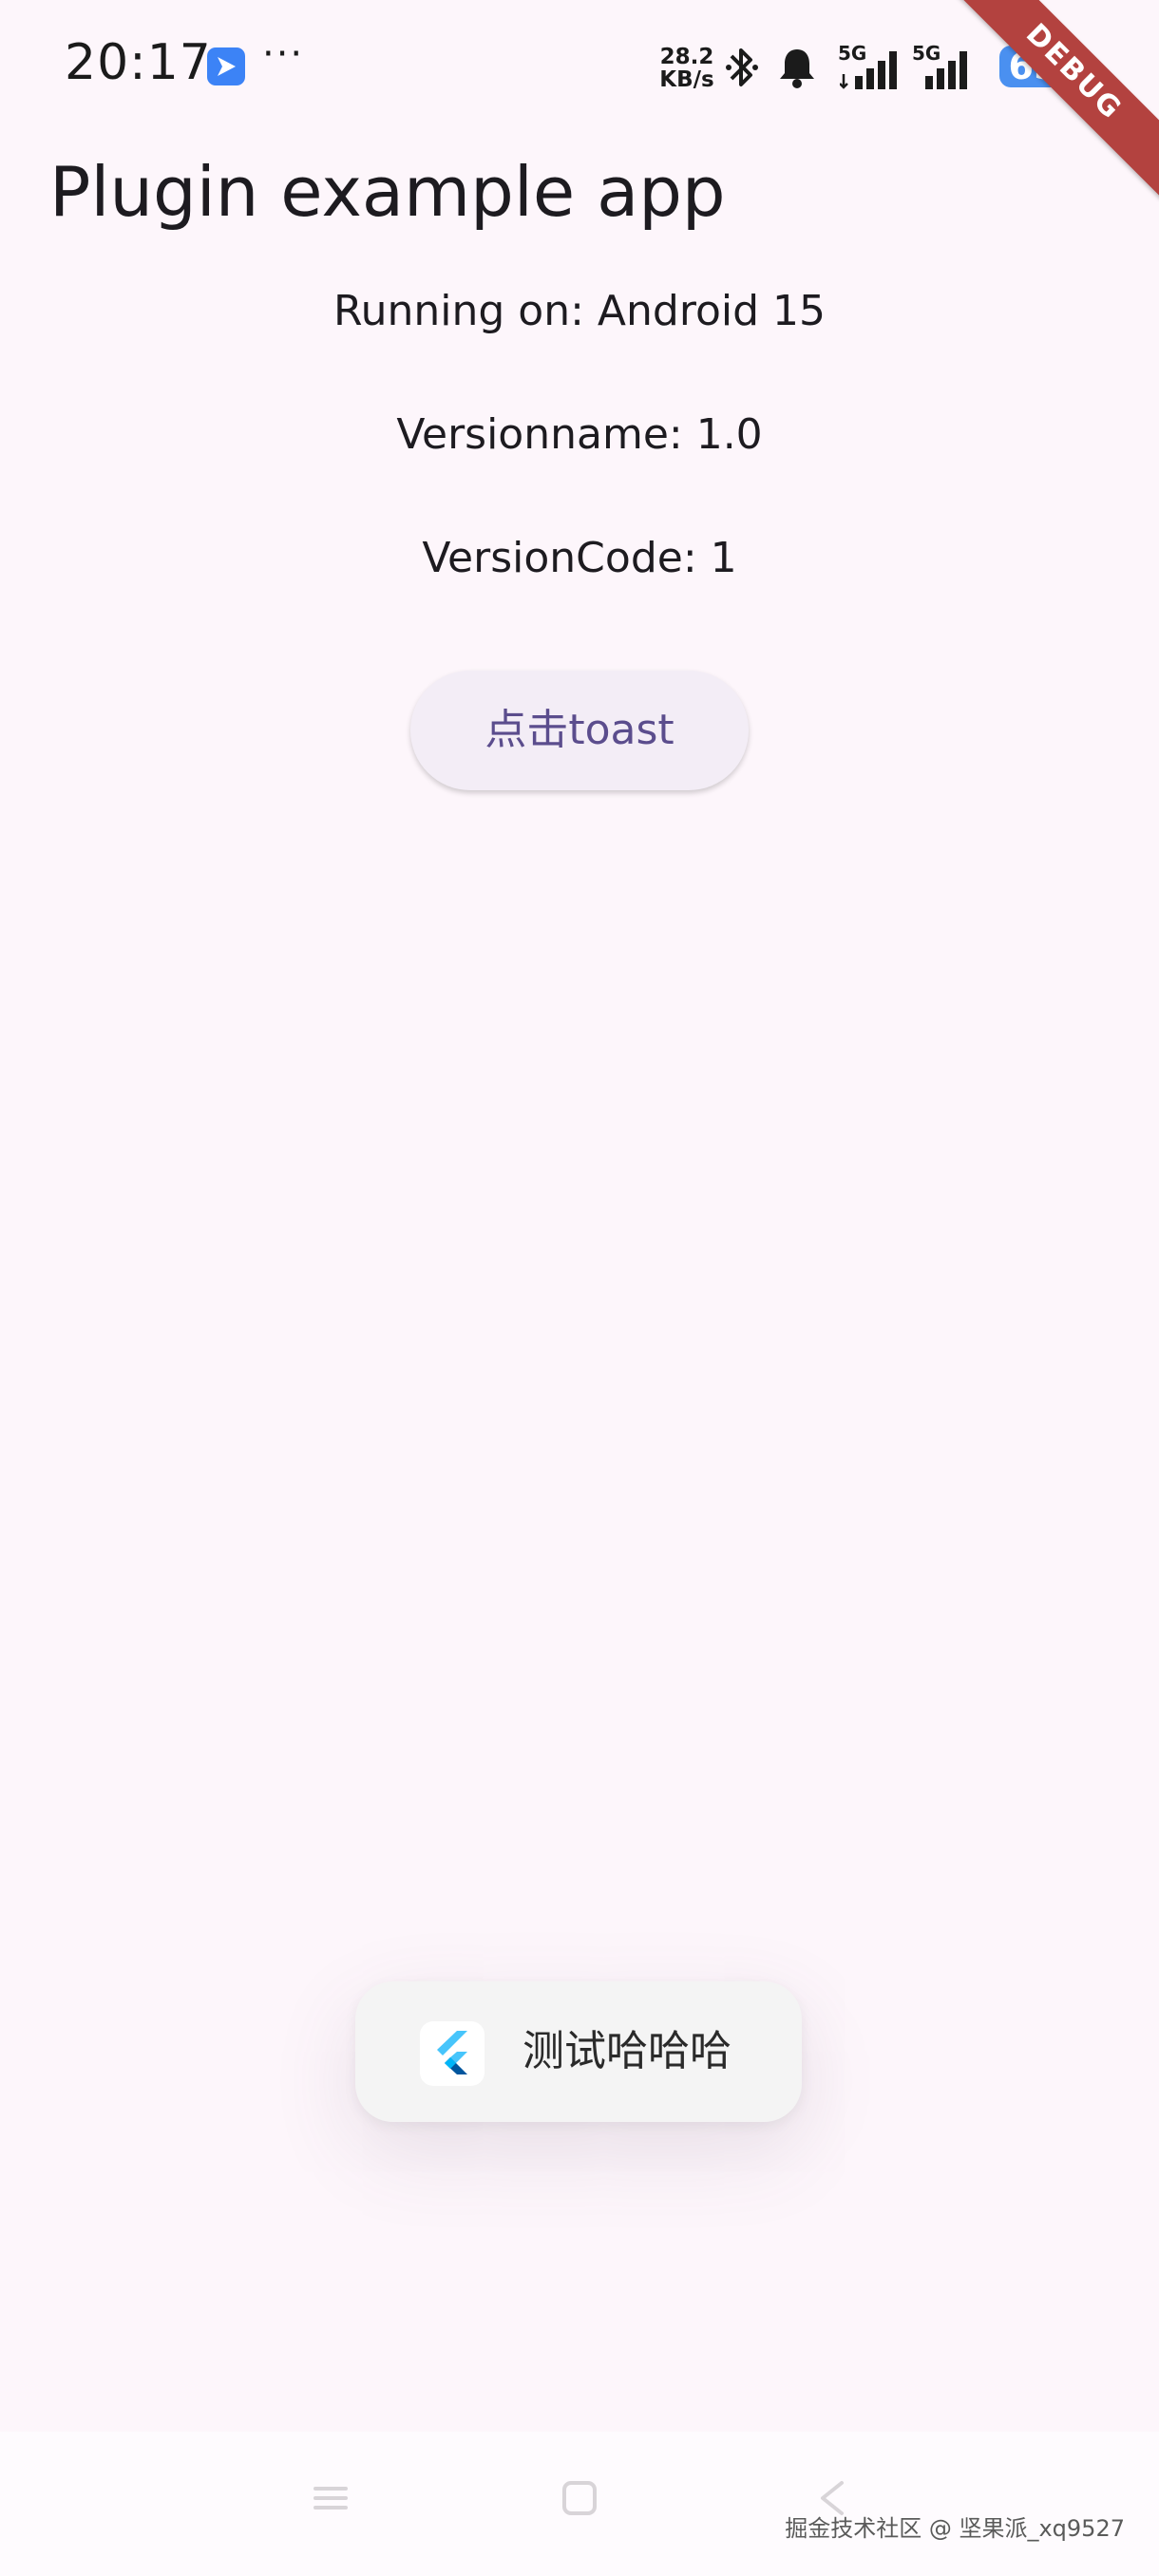  Describe the element at coordinates (579, 2498) in the screenshot. I see `home-button` at that location.